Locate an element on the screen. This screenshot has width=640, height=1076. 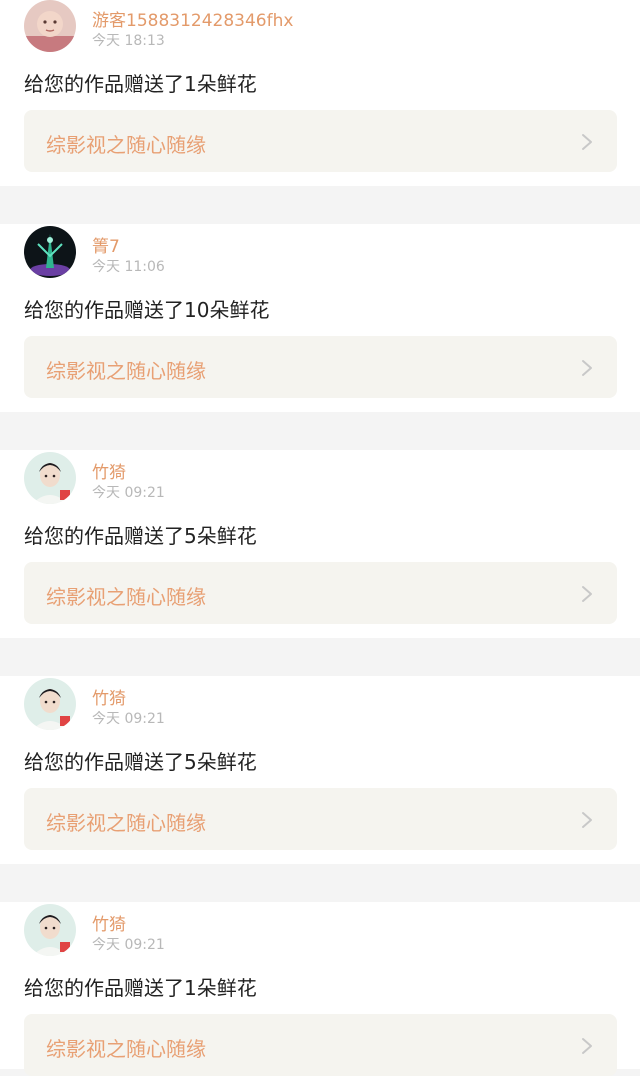
baby-photo-avatar-icon is located at coordinates (50, 26).